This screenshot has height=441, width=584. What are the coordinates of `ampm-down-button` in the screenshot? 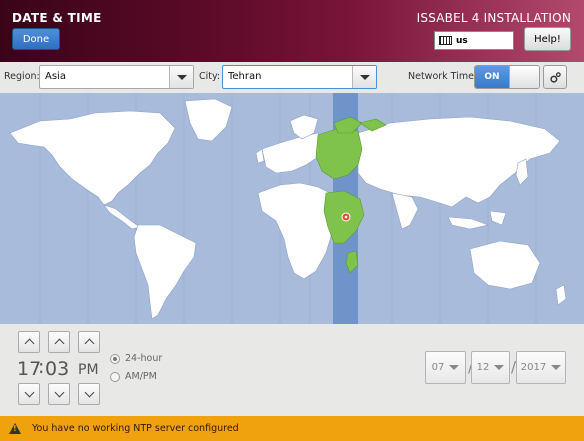 It's located at (89, 394).